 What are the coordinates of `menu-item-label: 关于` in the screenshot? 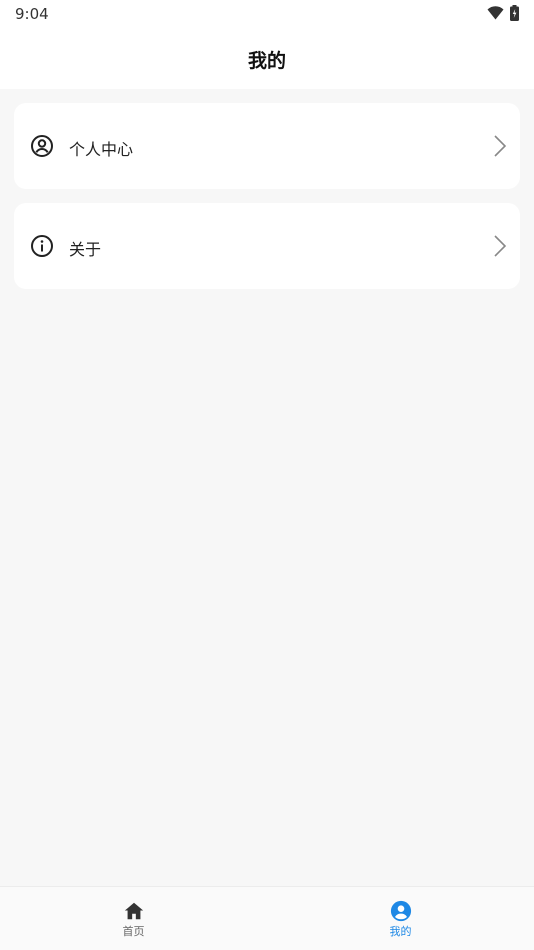 It's located at (85, 249).